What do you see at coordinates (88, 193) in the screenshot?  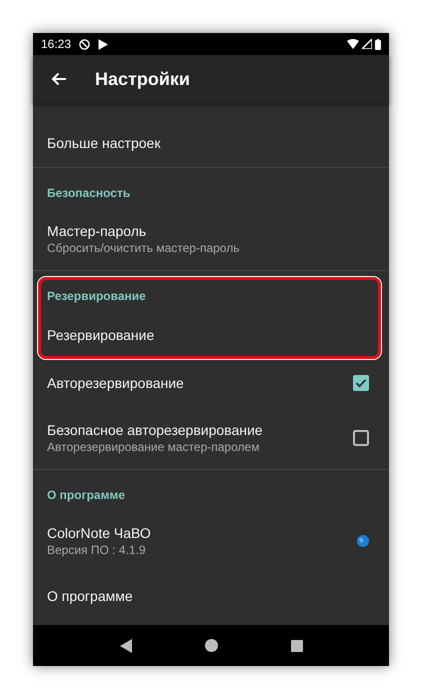 I see `section-header: Безопасность` at bounding box center [88, 193].